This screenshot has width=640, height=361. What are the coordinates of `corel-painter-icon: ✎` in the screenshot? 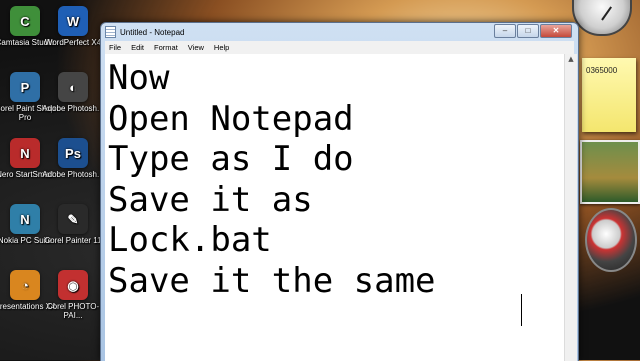 It's located at (73, 219).